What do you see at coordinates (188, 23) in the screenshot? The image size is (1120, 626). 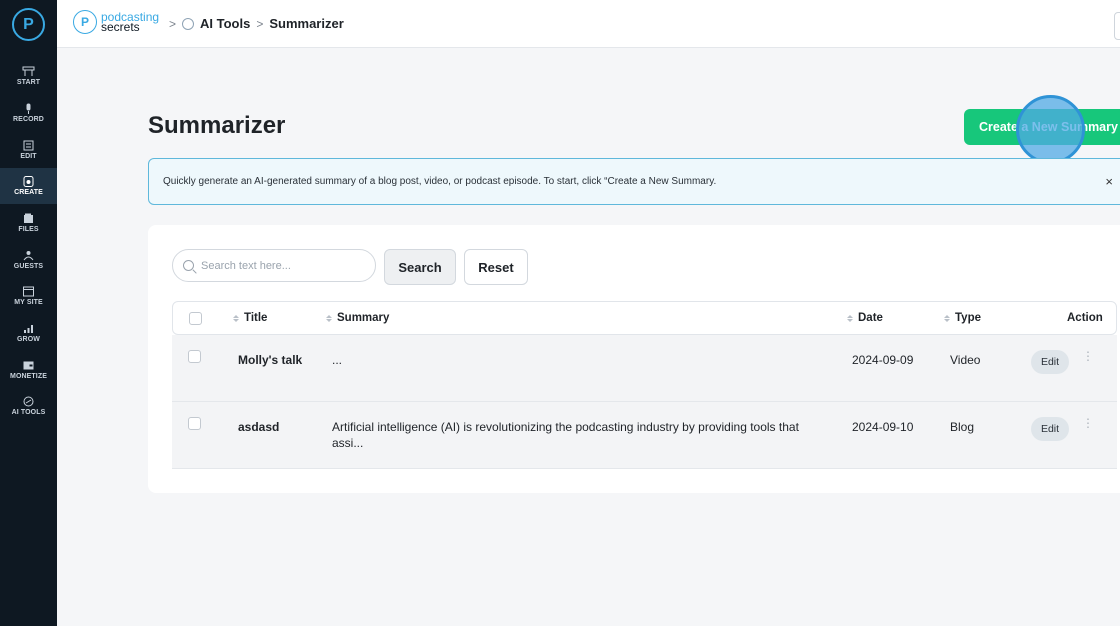 I see `ai-tools-icon` at bounding box center [188, 23].